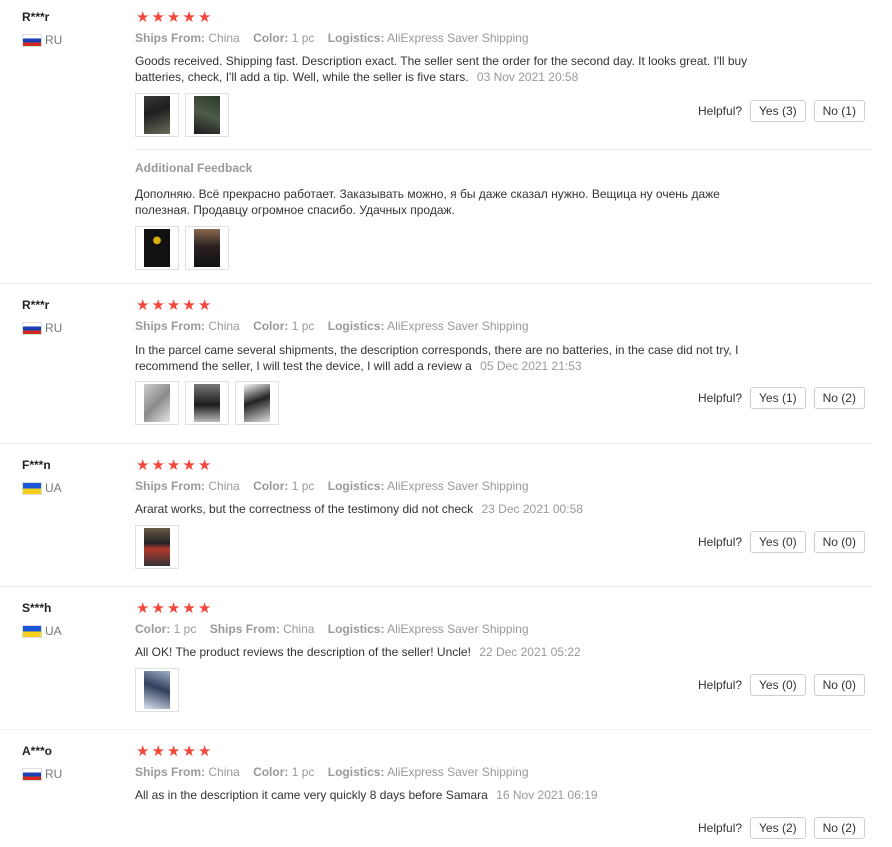 The width and height of the screenshot is (892, 847). Describe the element at coordinates (436, 283) in the screenshot. I see `review-divider` at that location.